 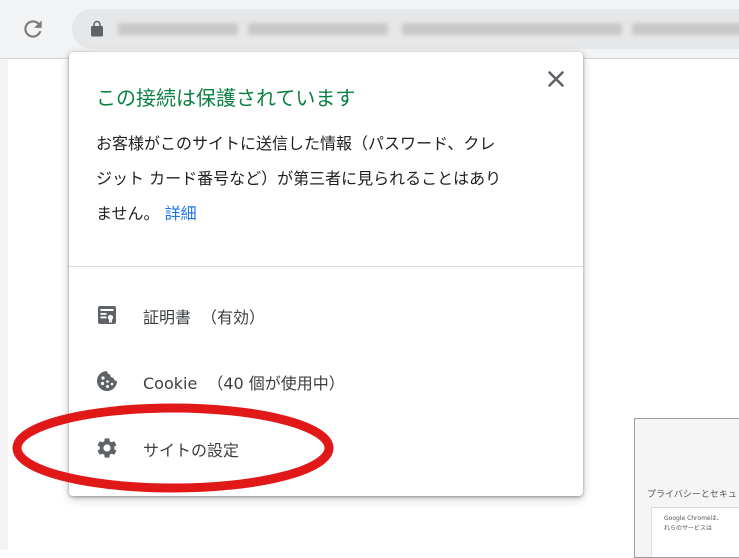 I want to click on cookie-icon, so click(x=107, y=381).